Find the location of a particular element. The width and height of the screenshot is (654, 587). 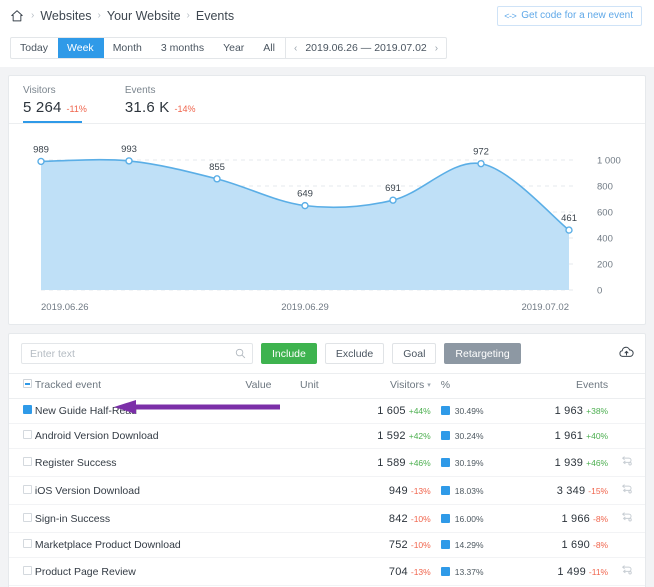

row-event-name: Product Page Review is located at coordinates (140, 571).